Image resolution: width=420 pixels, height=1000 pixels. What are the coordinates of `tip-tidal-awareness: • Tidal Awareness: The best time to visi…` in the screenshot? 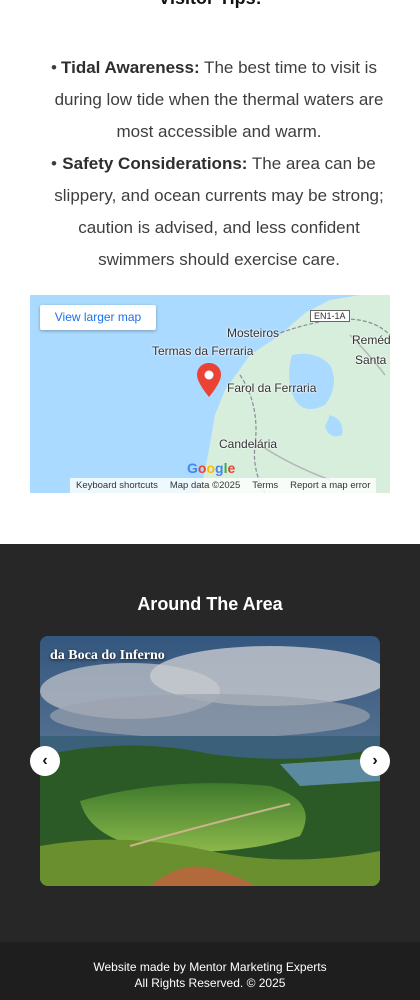 It's located at (219, 100).